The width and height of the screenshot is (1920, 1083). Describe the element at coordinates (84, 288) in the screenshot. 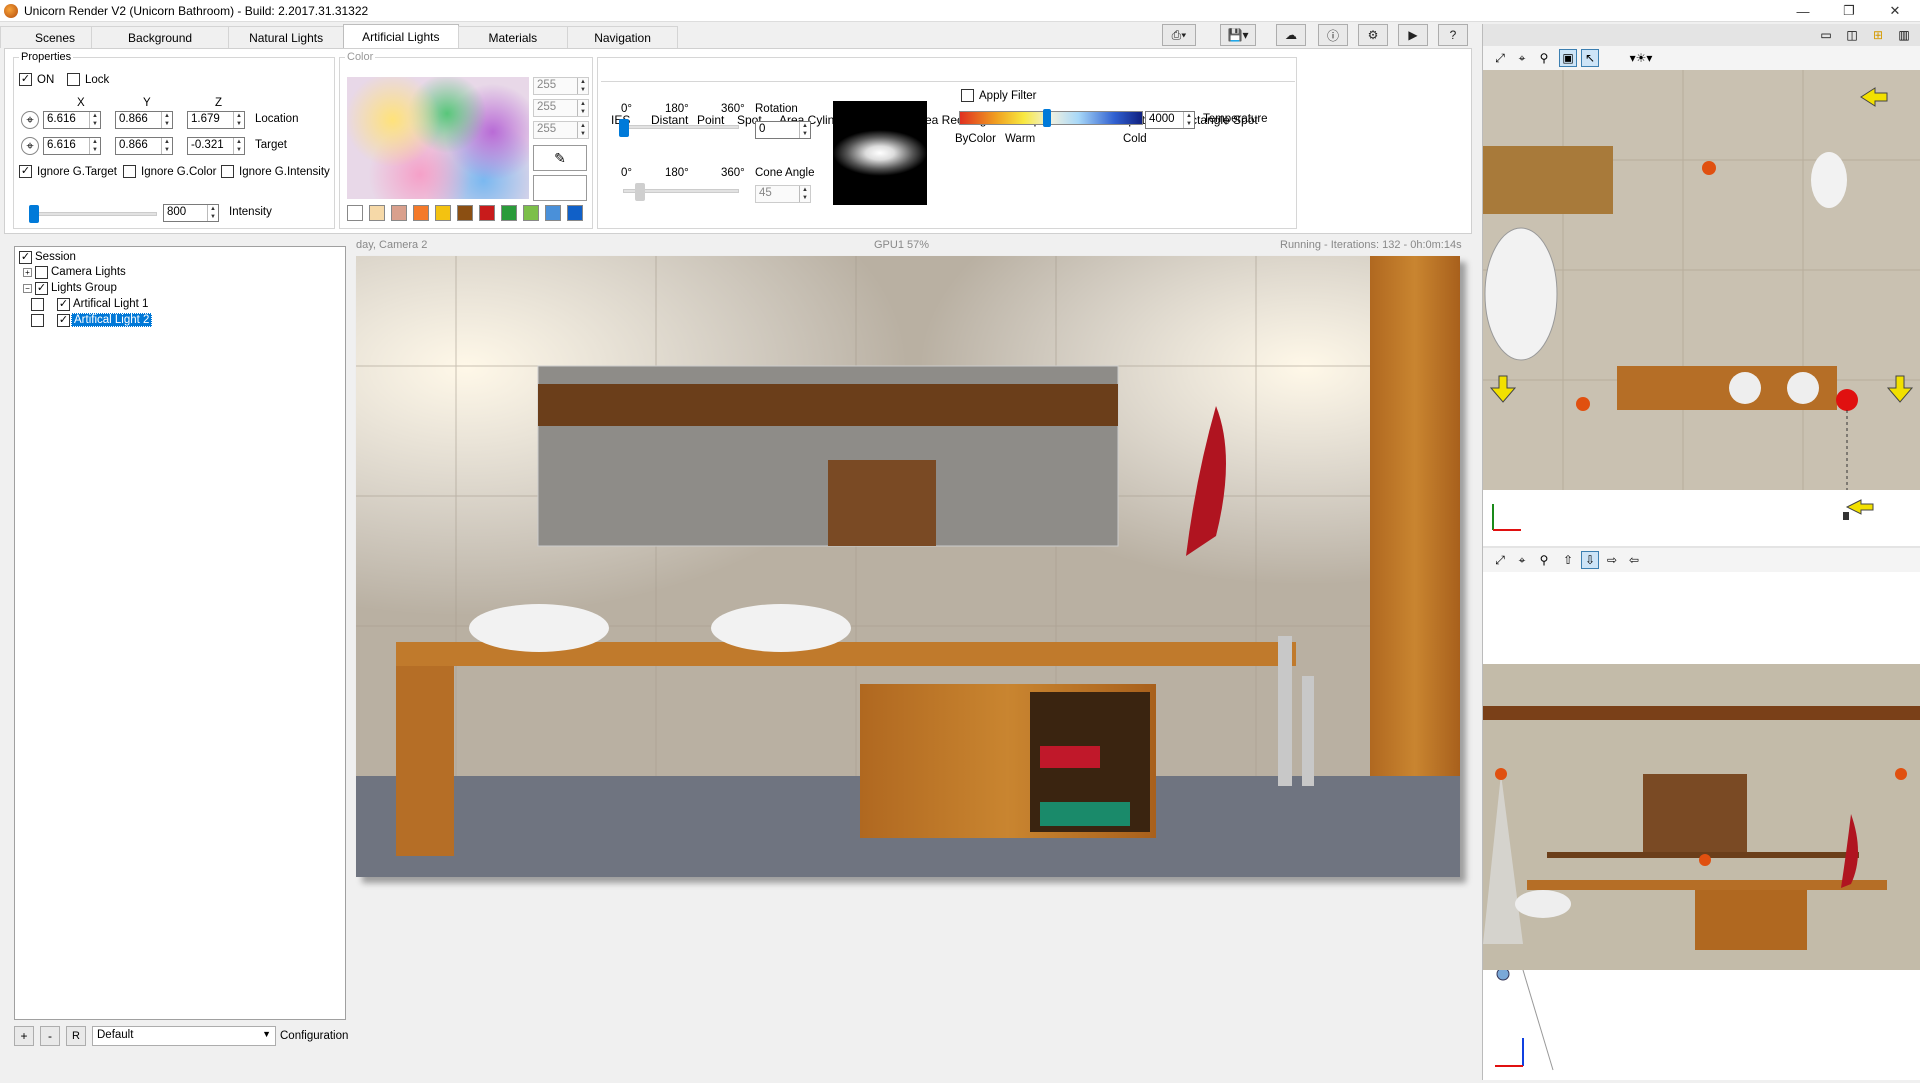

I see `tree-item-lights-group: Lights Group` at that location.